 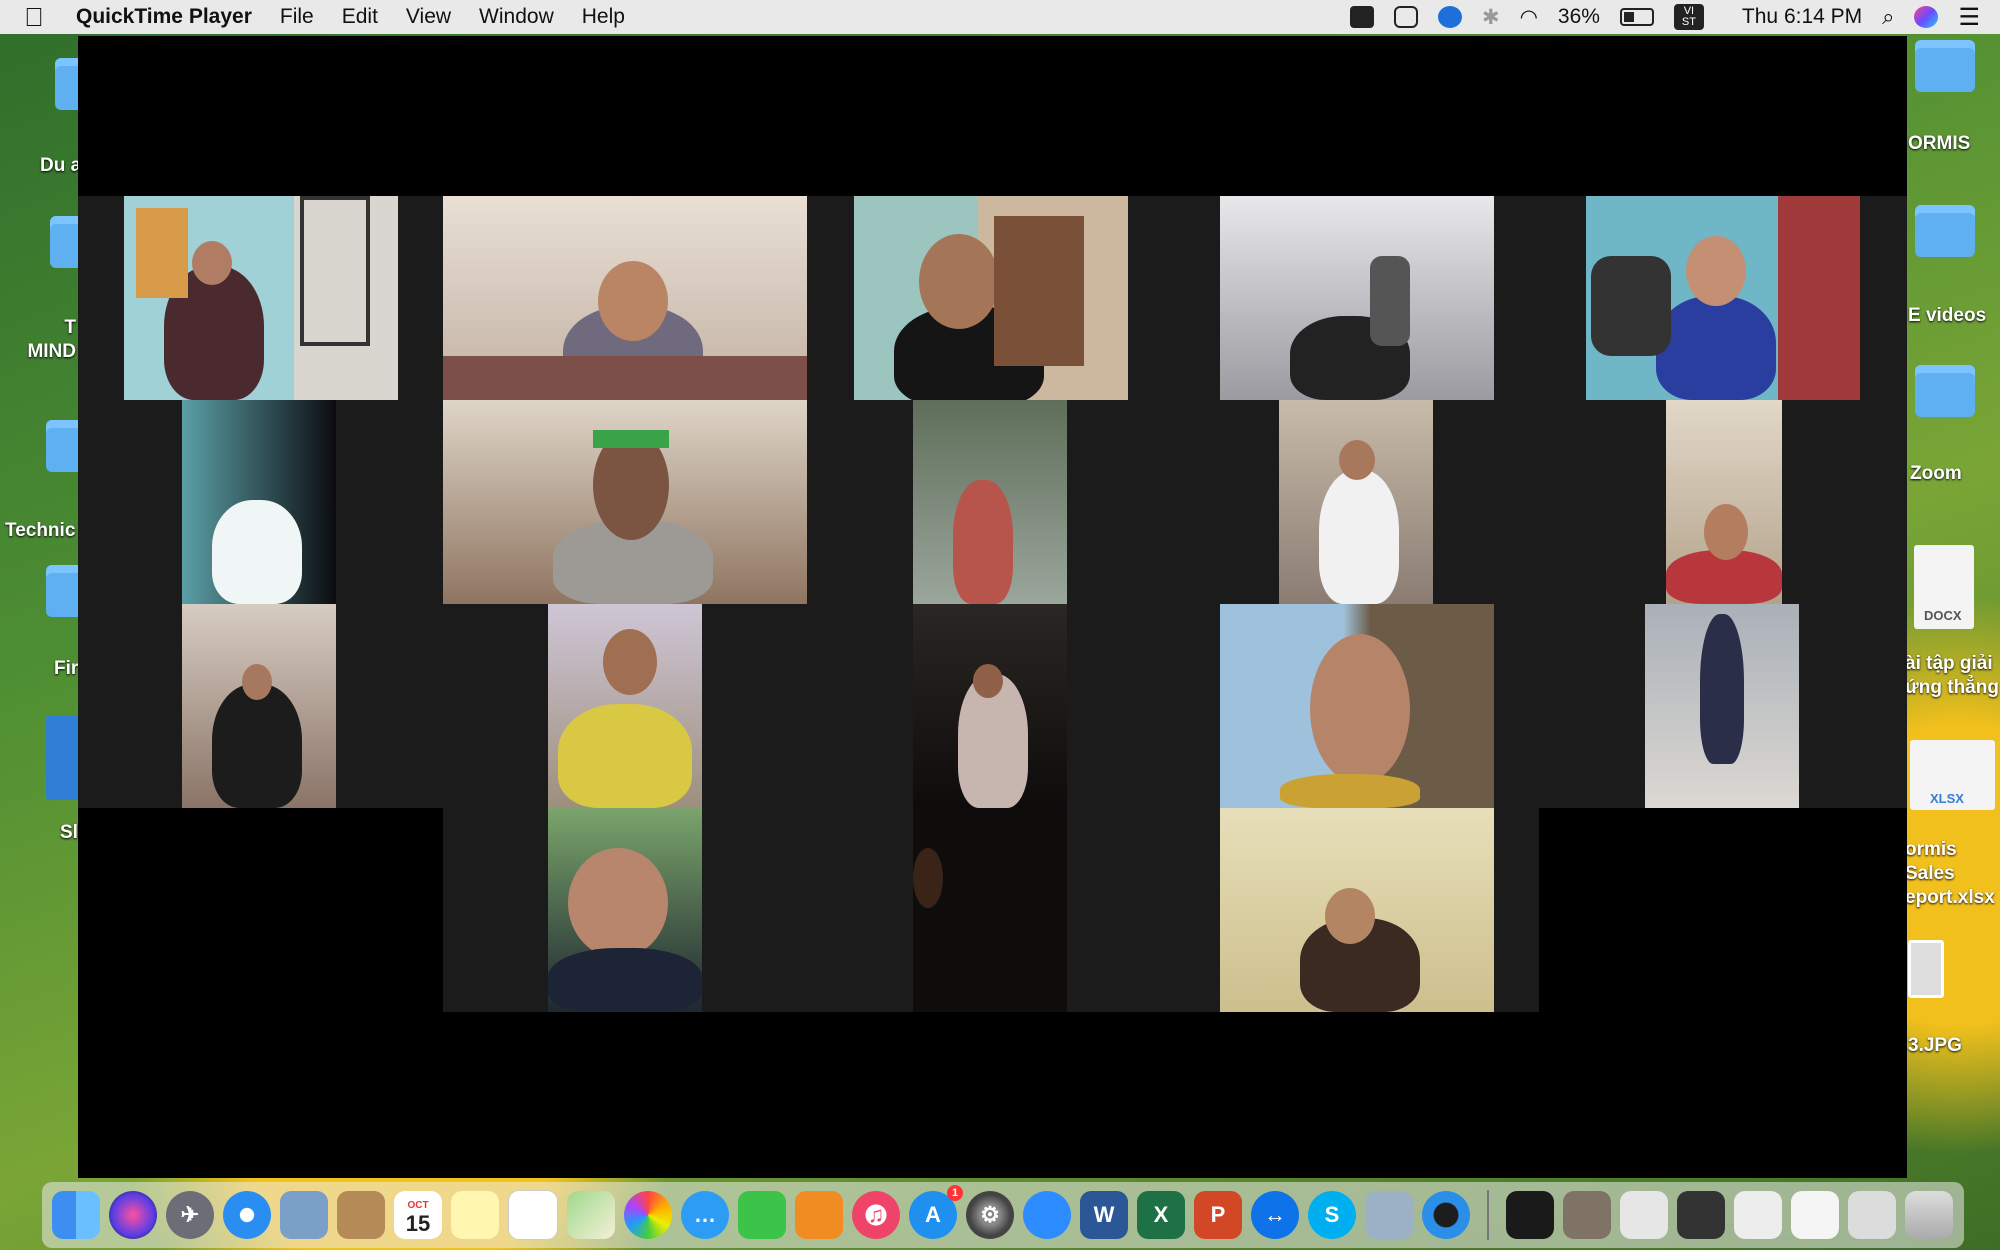 I want to click on image-capture-icon, so click(x=1389, y=1215).